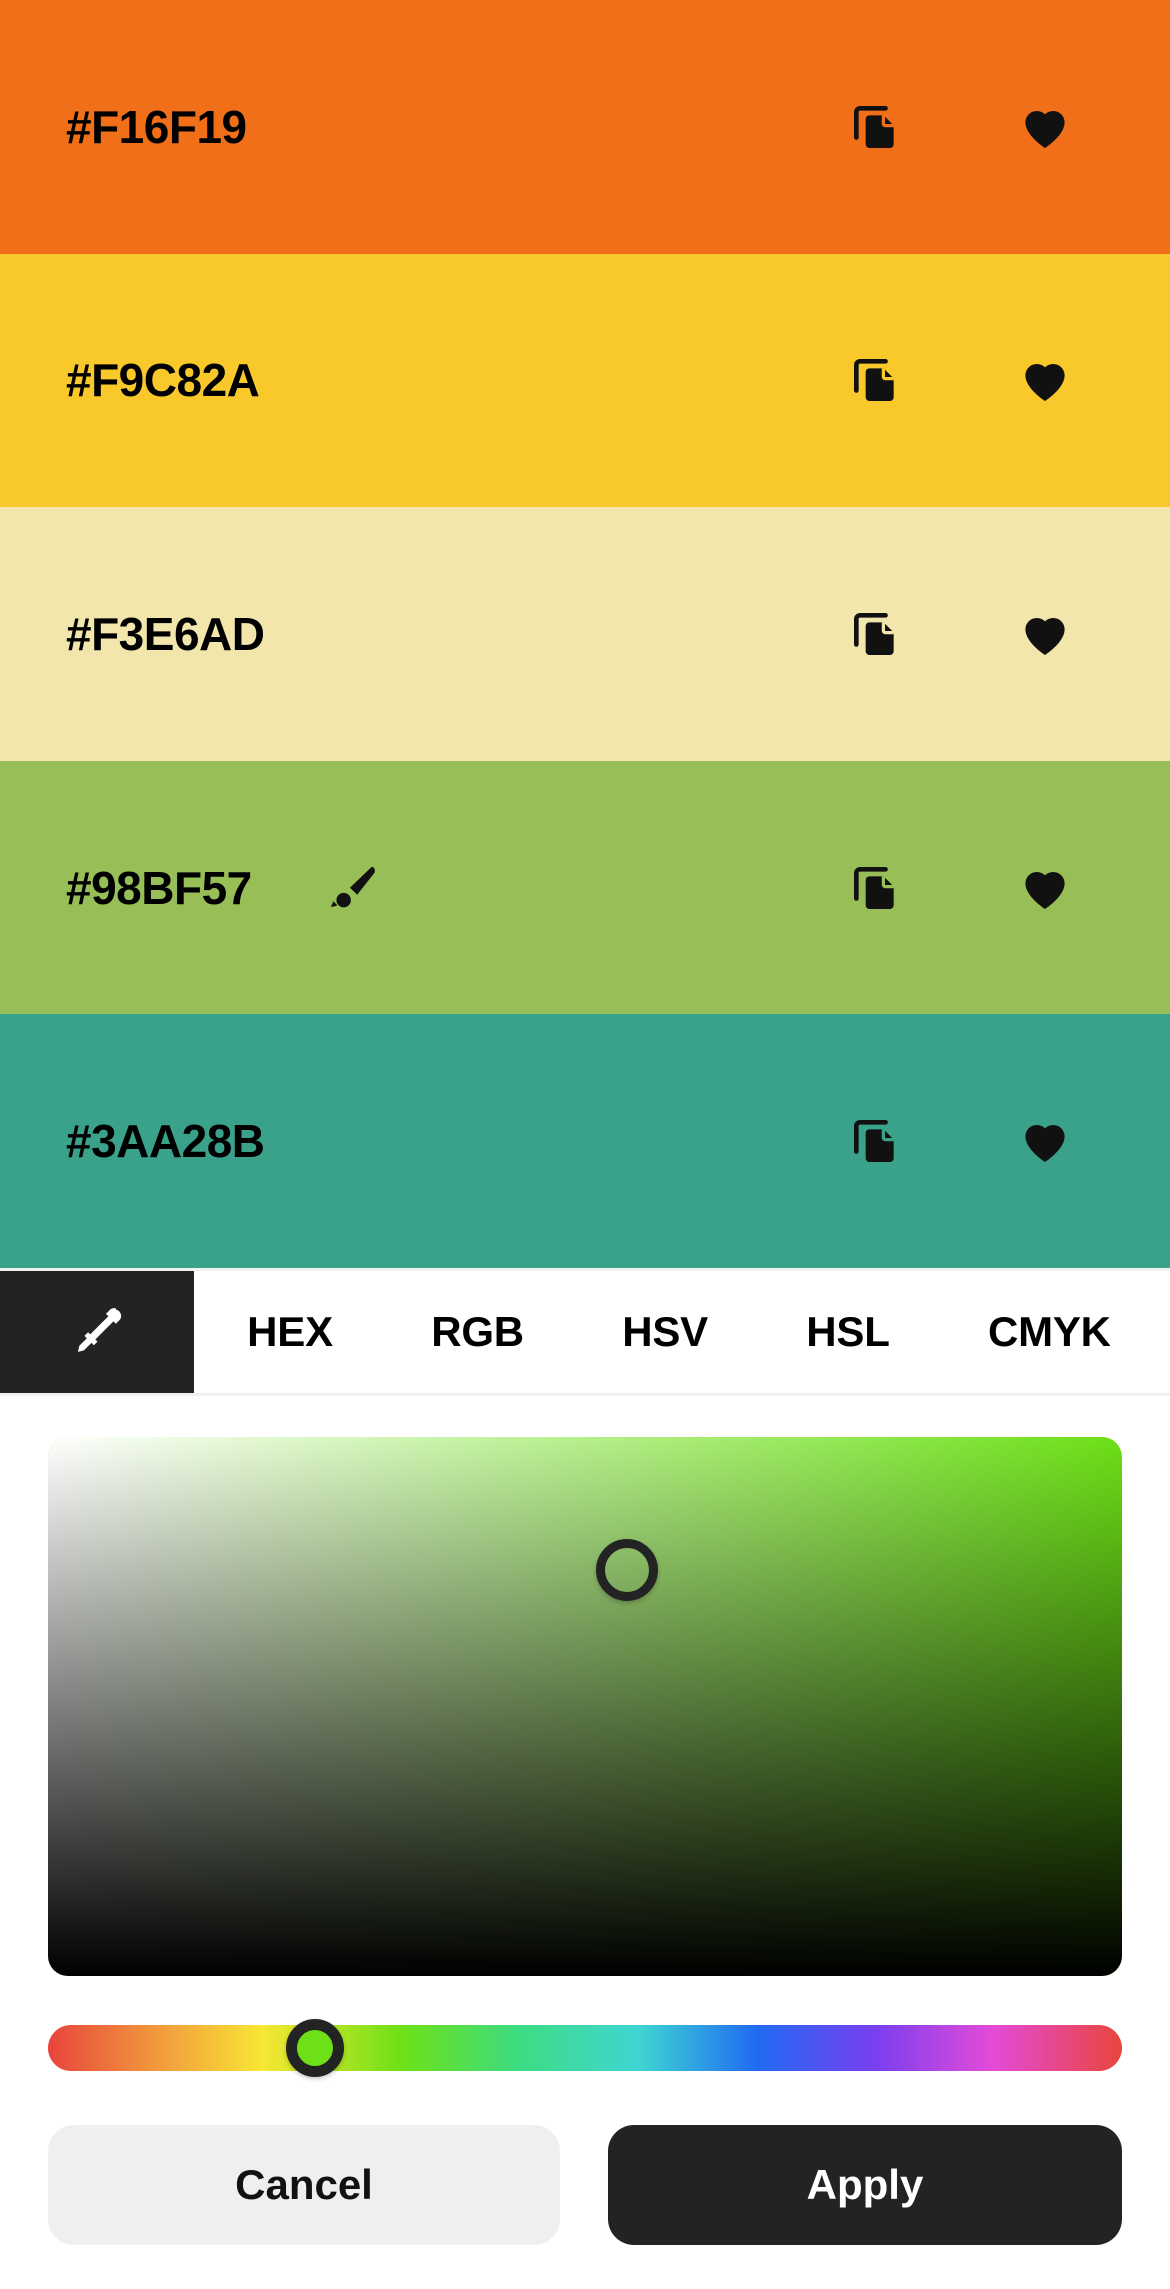 The height and width of the screenshot is (2289, 1170). What do you see at coordinates (290, 1332) in the screenshot?
I see `tab-hex: HEX` at bounding box center [290, 1332].